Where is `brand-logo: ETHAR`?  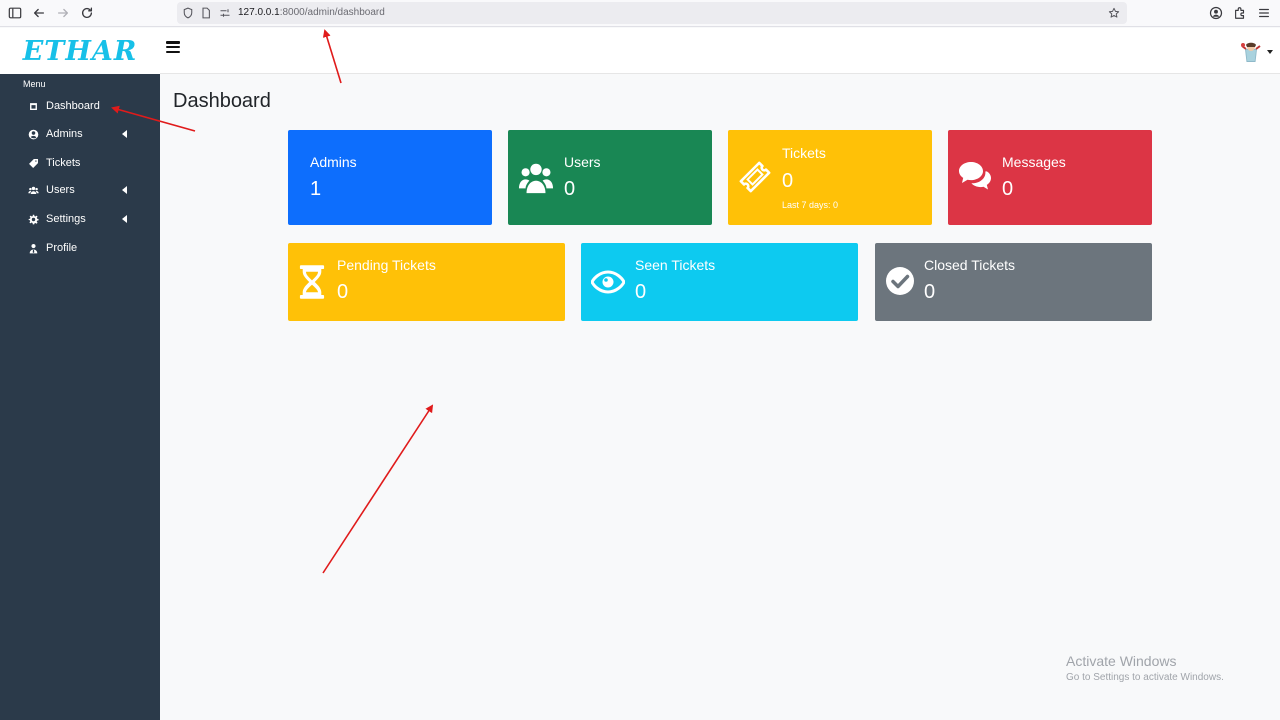
brand-logo: ETHAR is located at coordinates (80, 51).